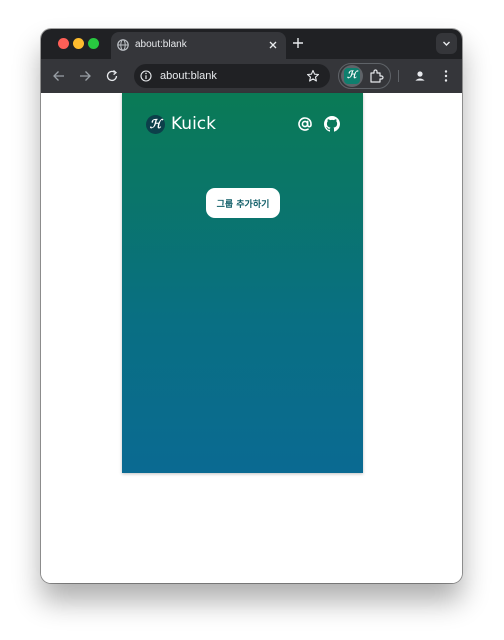 Image resolution: width=504 pixels, height=640 pixels. Describe the element at coordinates (78, 43) in the screenshot. I see `minimize-window-button` at that location.